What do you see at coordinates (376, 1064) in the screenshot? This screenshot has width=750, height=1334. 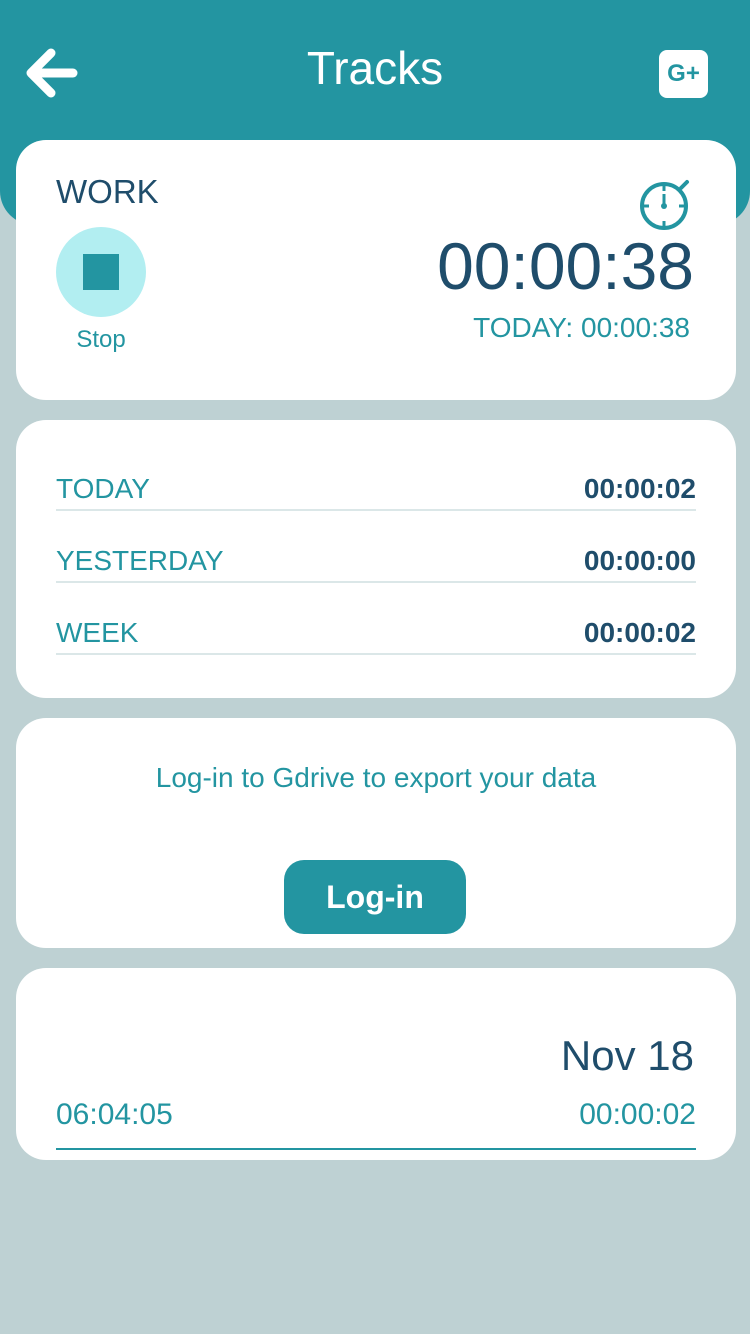 I see `log-card: Nov 18 06:04:05 00:00:02` at bounding box center [376, 1064].